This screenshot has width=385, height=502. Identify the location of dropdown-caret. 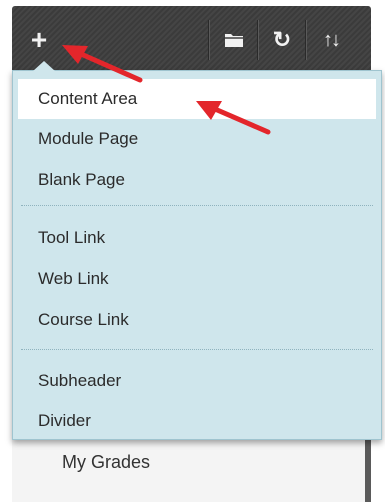
(44, 66).